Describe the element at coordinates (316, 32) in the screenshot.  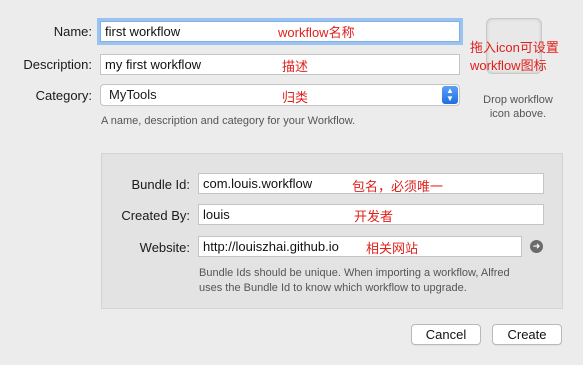
I see `name-annotation: workflow名称` at that location.